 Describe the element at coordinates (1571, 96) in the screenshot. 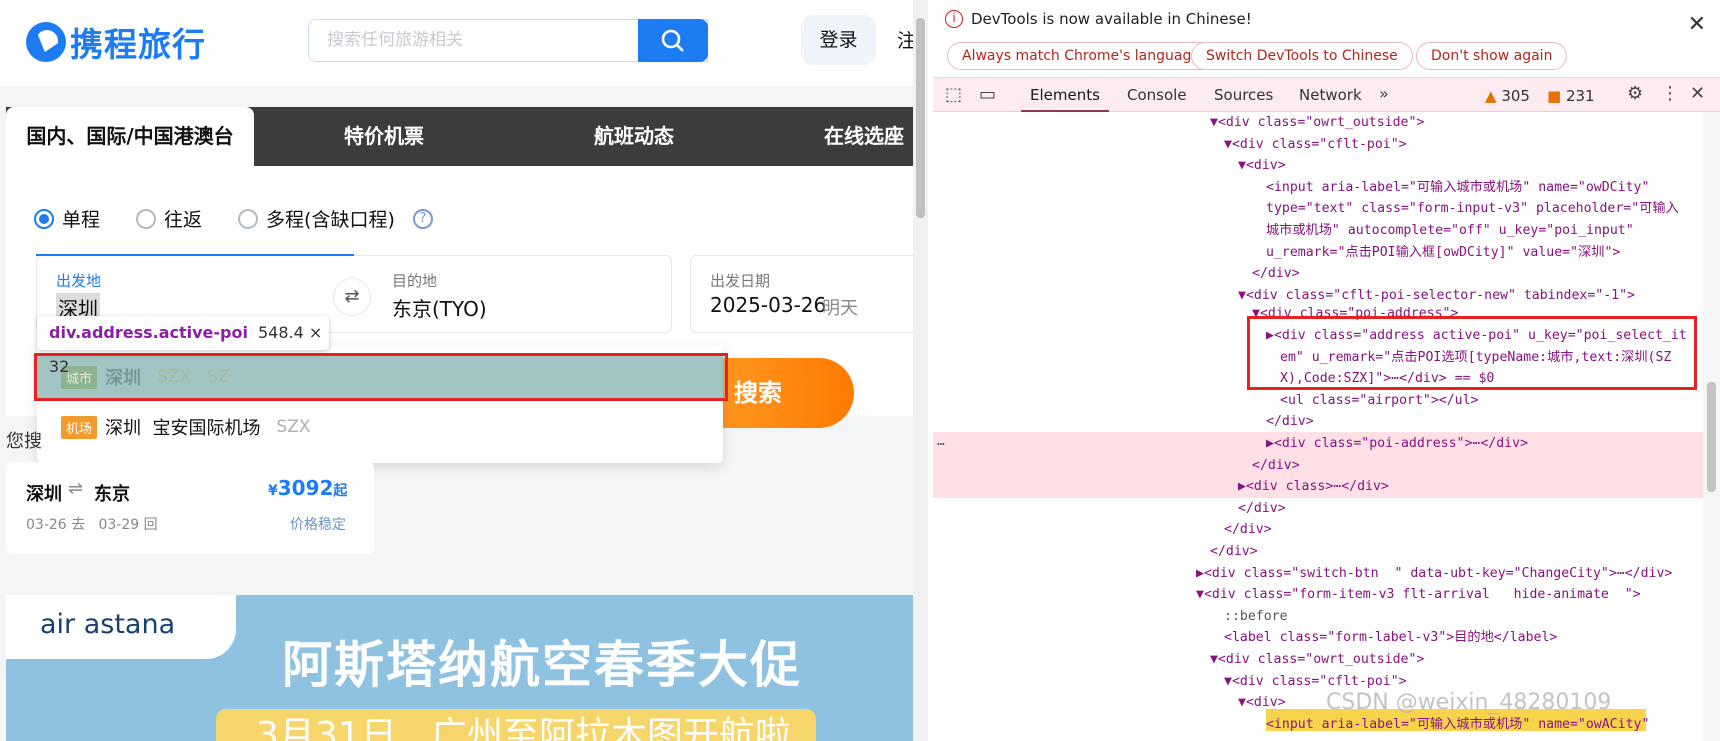

I see `error-count: ■ 231` at that location.